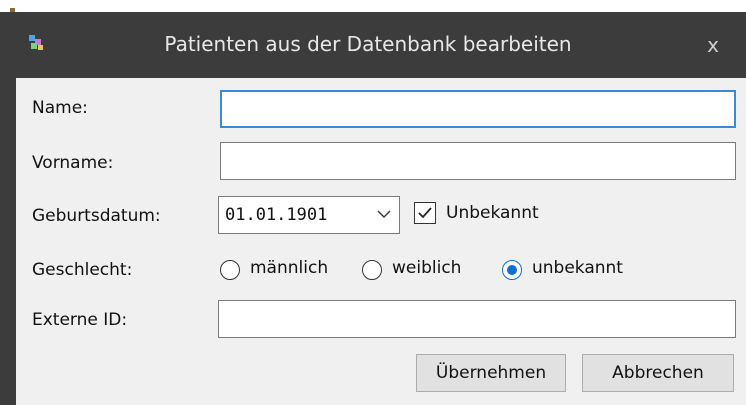 Image resolution: width=746 pixels, height=405 pixels. Describe the element at coordinates (230, 270) in the screenshot. I see `radio-maennlich` at that location.